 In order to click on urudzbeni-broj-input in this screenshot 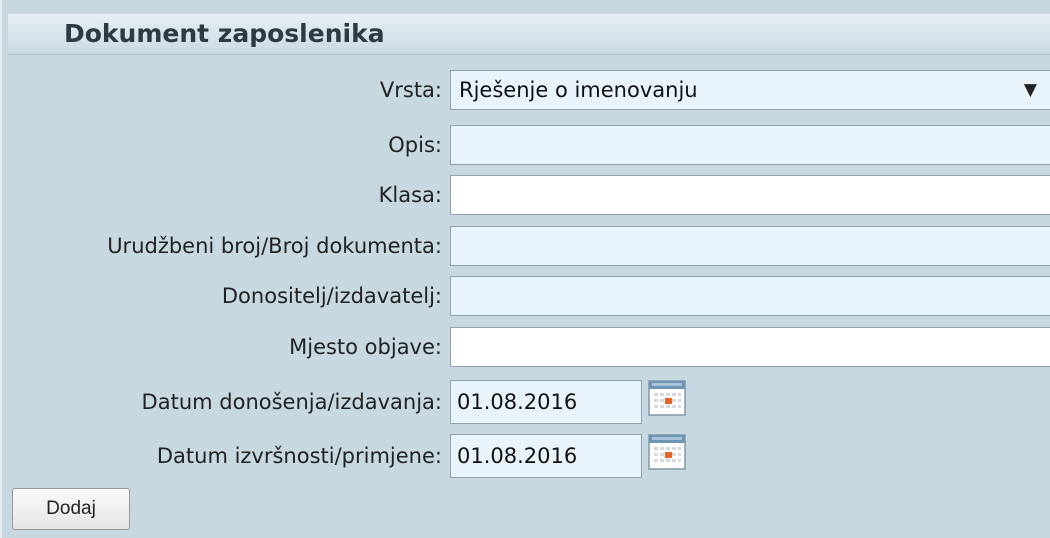, I will do `click(750, 246)`.